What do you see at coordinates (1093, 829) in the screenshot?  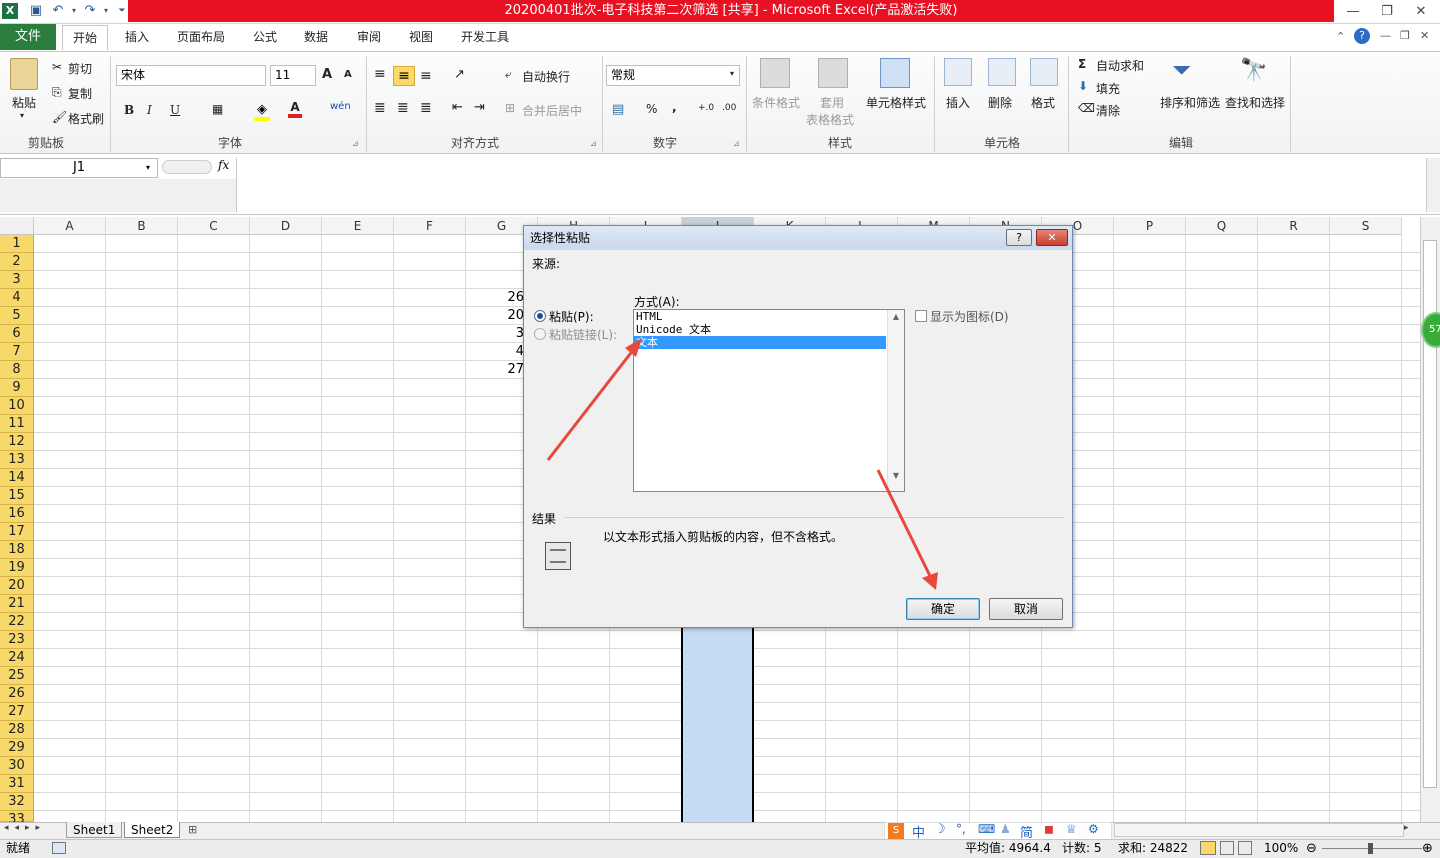 I see `ime-settings-icon: ⚙` at bounding box center [1093, 829].